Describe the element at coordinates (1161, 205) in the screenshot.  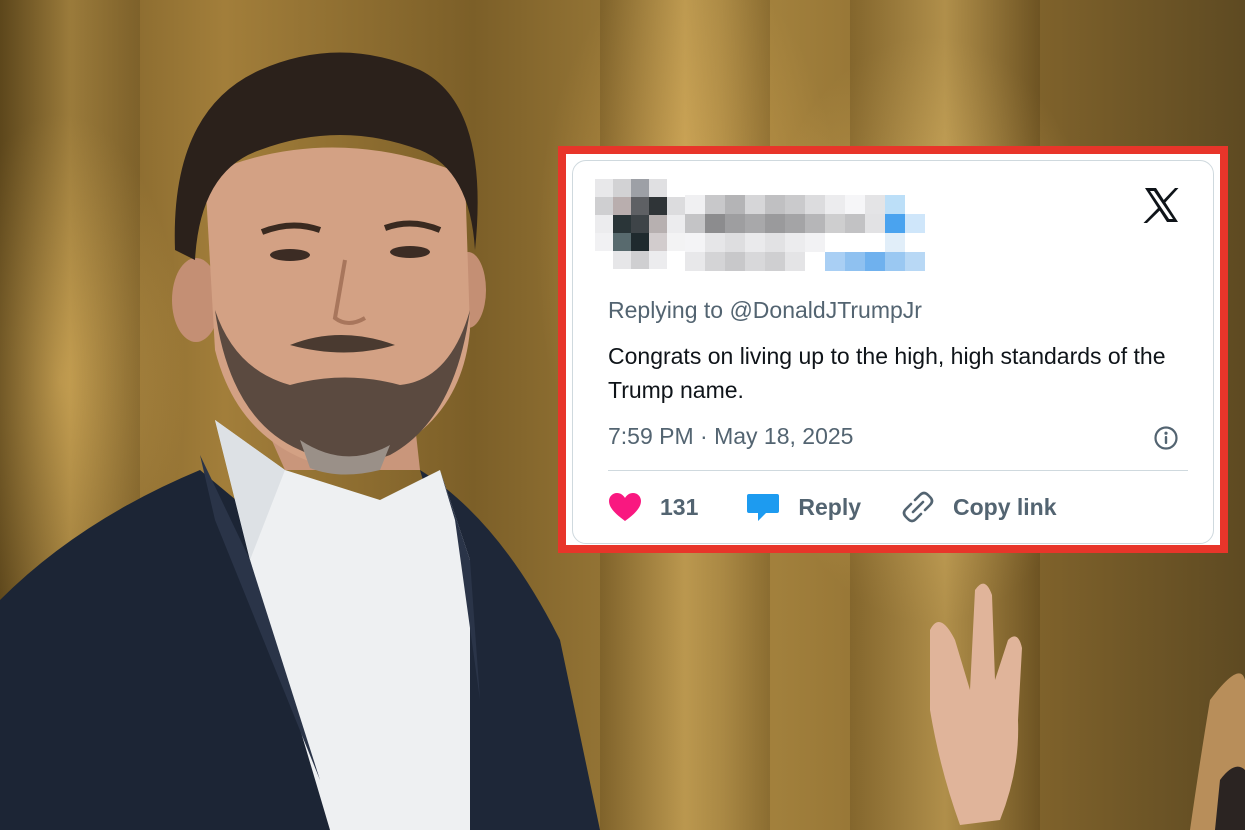
I see `x-logo-icon` at that location.